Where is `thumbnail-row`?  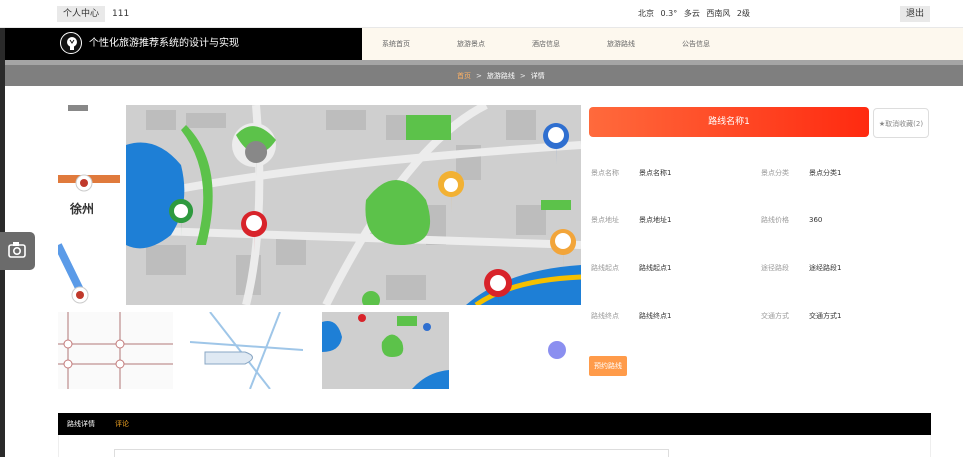
thumbnail-row is located at coordinates (258, 350).